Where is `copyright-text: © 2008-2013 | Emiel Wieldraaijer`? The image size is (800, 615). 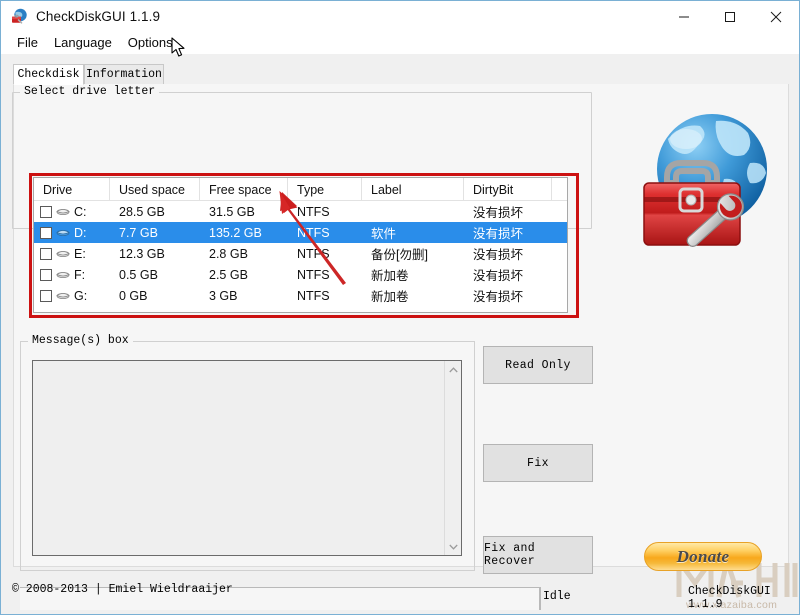
copyright-text: © 2008-2013 | Emiel Wieldraaijer is located at coordinates (122, 589).